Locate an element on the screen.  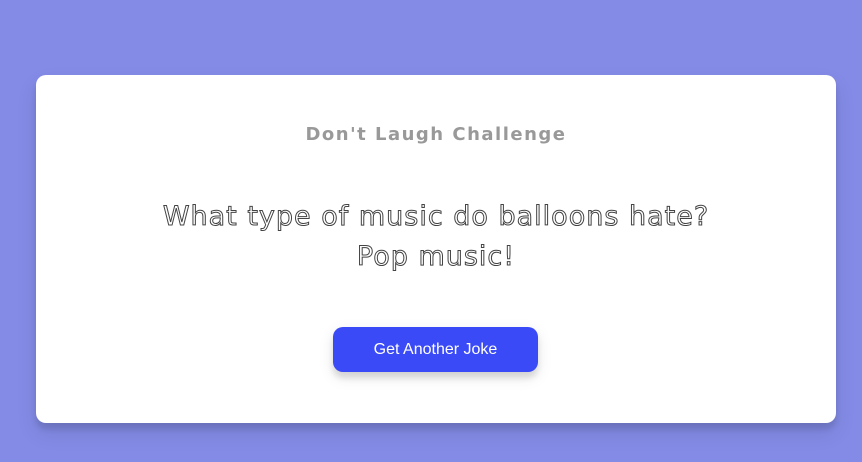
joke-setup: What type of music do balloons hate? is located at coordinates (436, 217).